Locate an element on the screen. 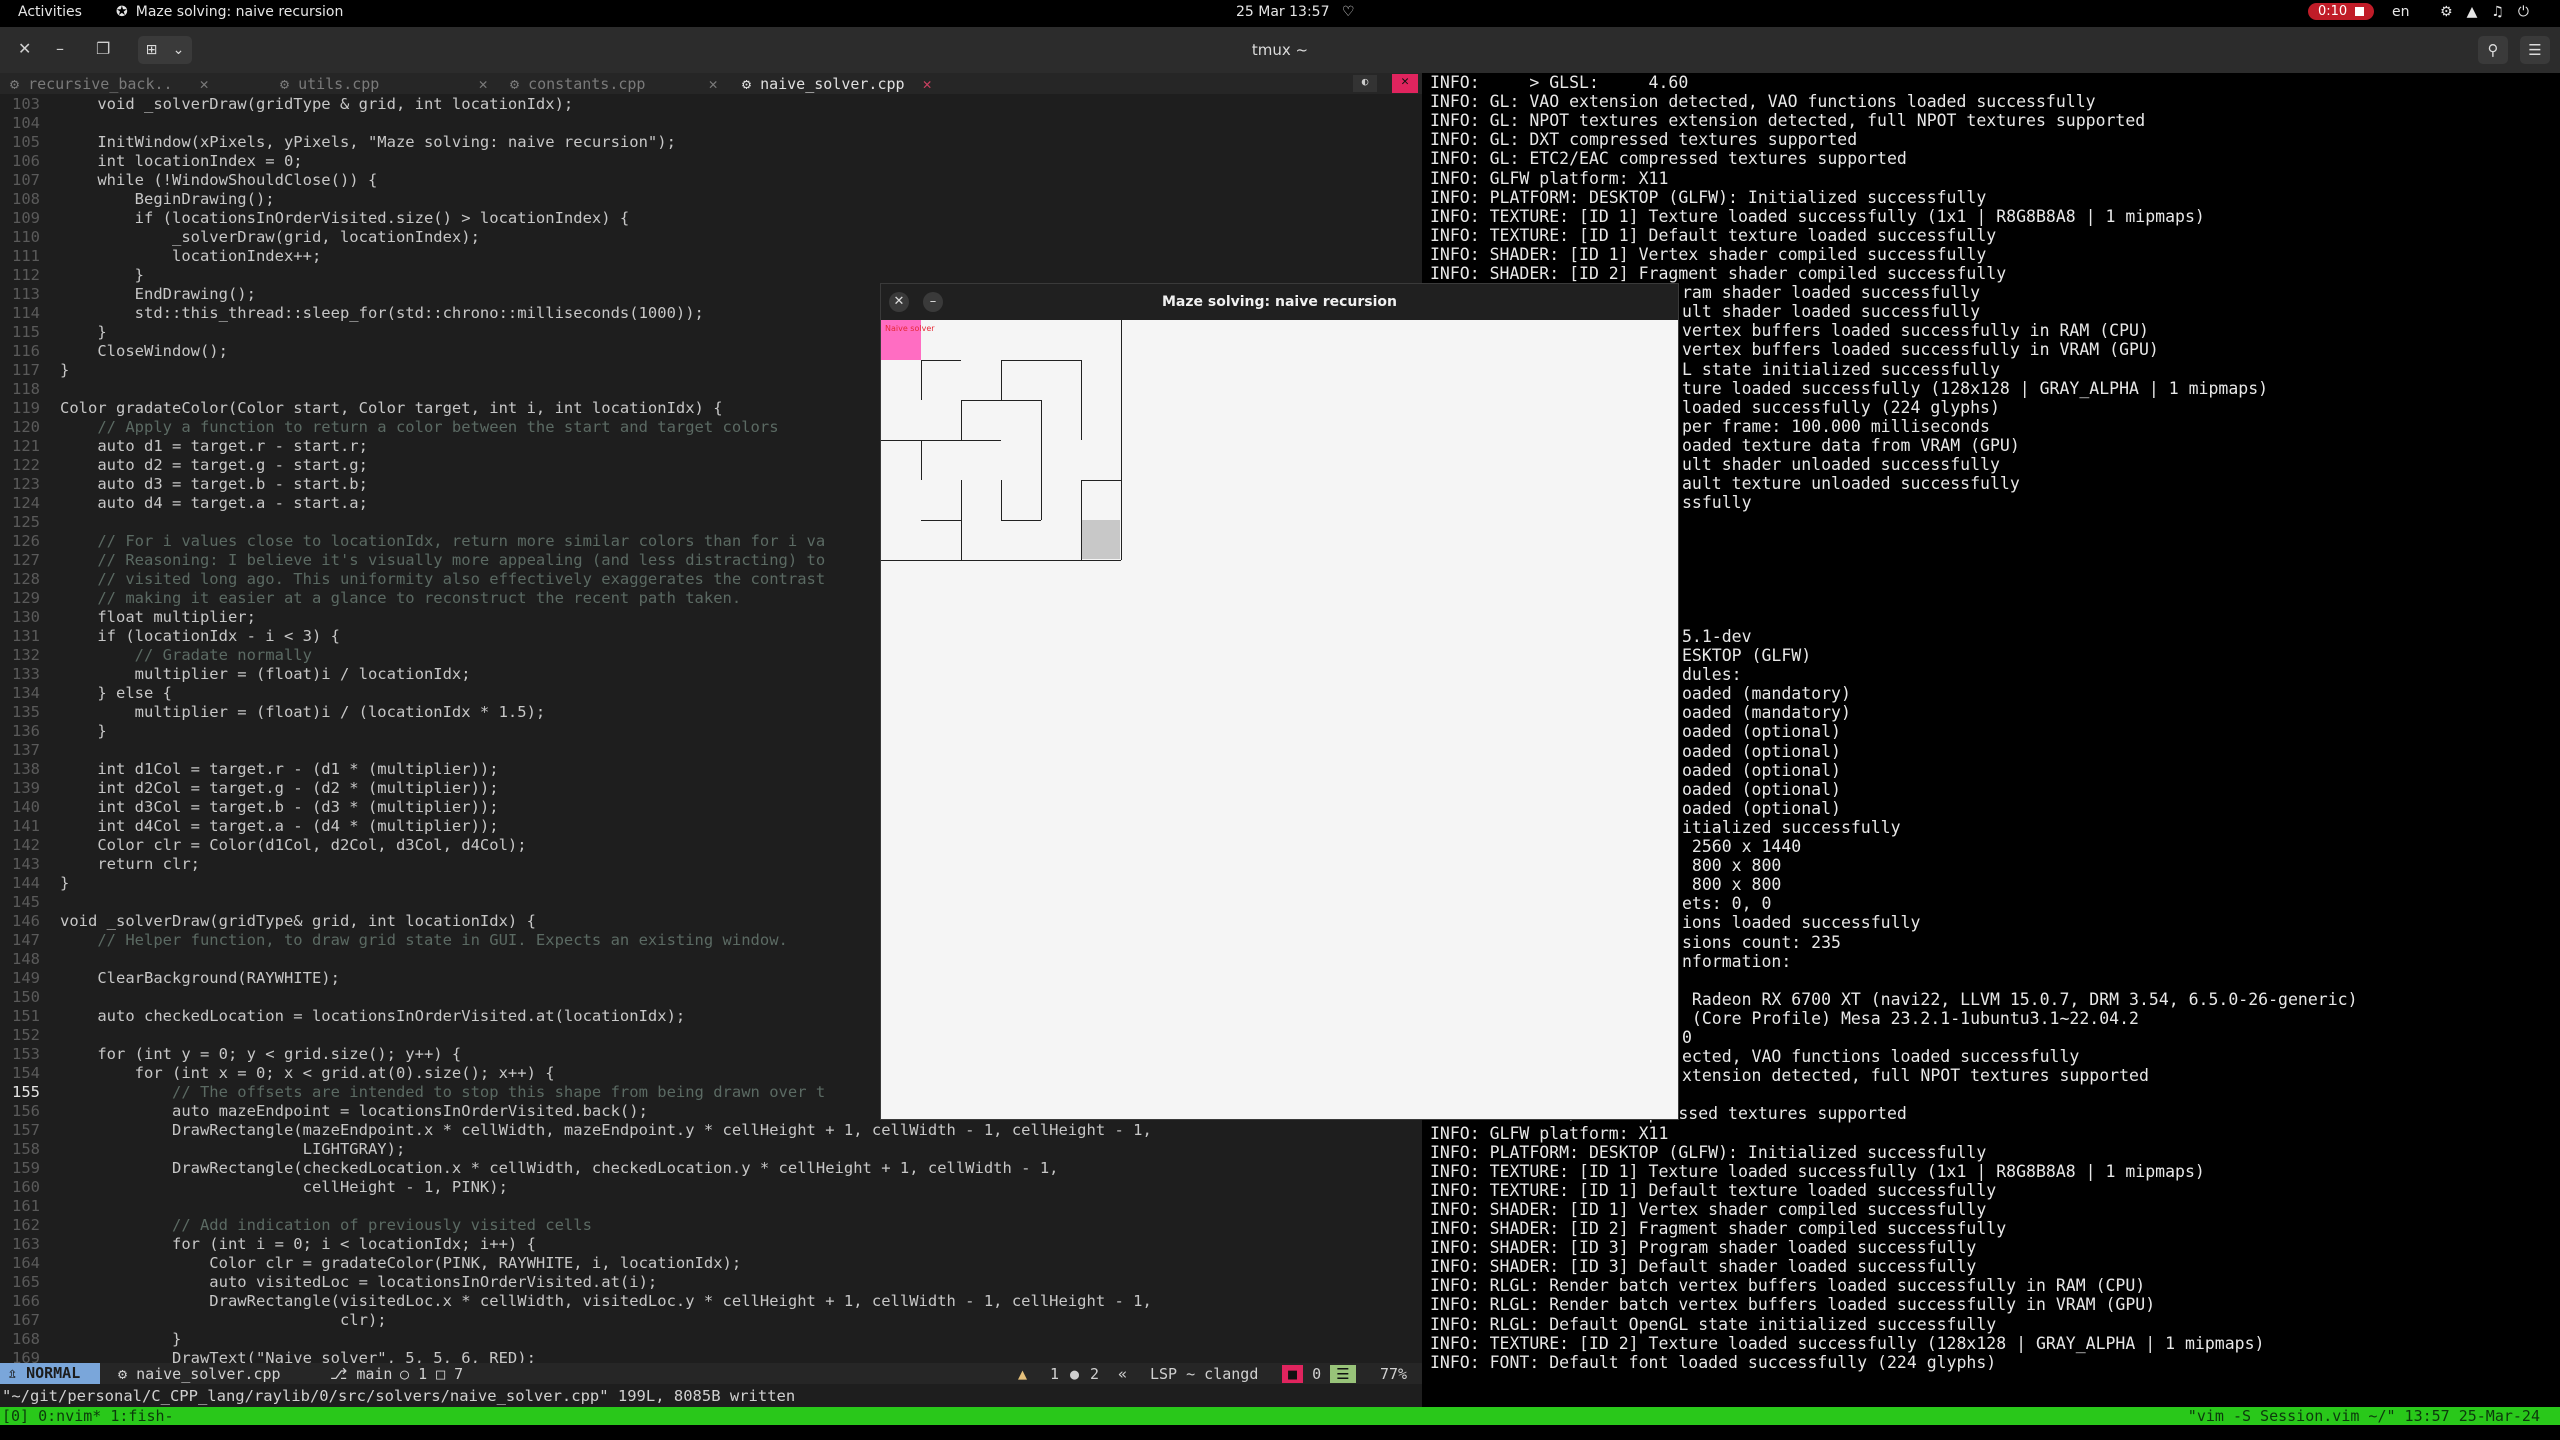 This screenshot has height=1440, width=2560. code-text: CloseWindow(); is located at coordinates (144, 351).